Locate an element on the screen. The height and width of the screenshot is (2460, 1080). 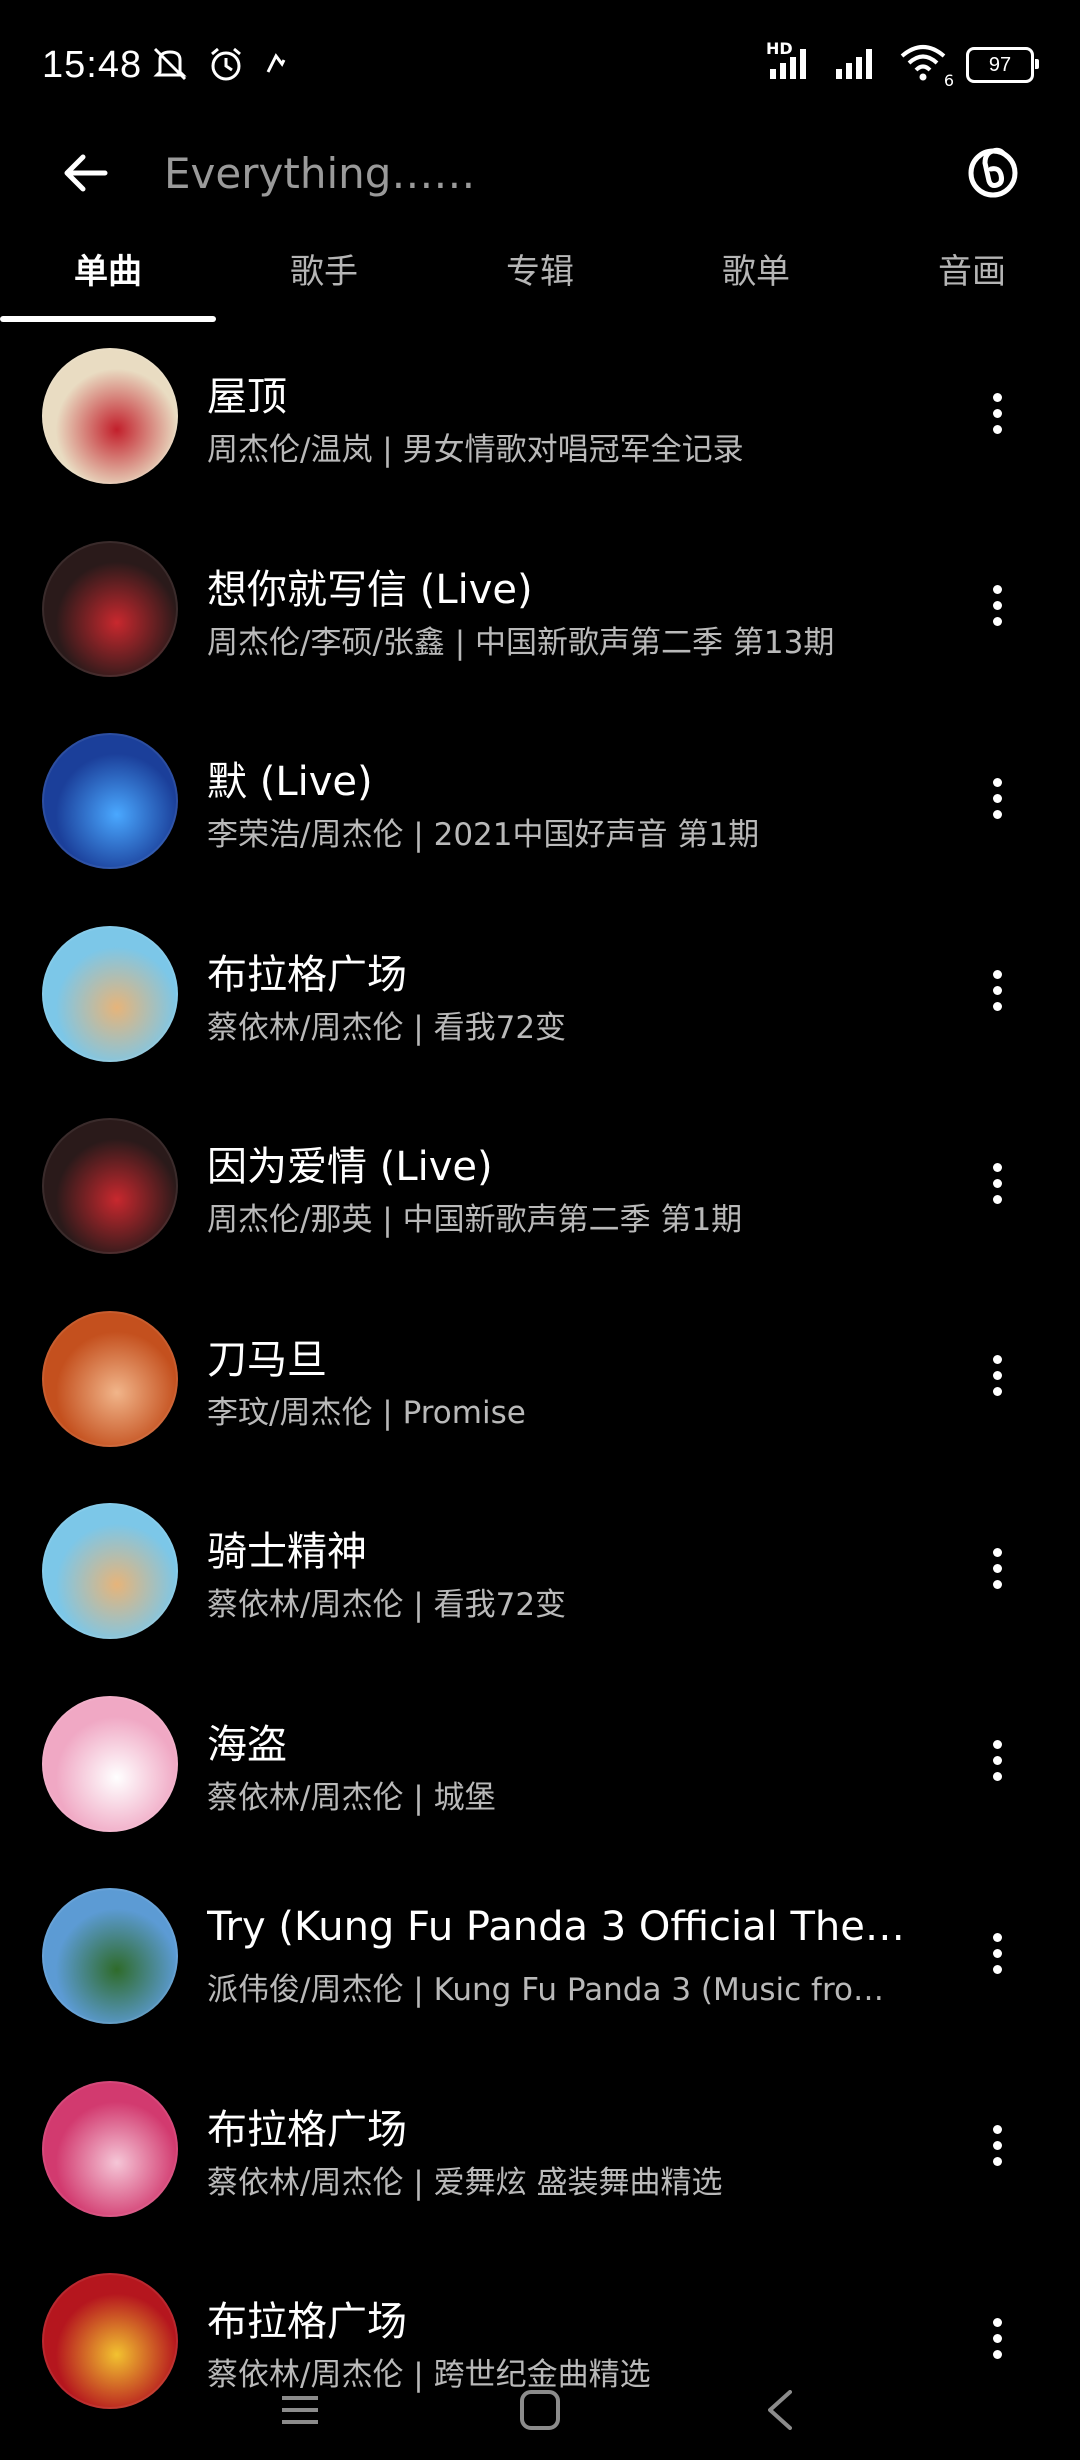
song-subtitle: 李玟/周杰伦 | Promise is located at coordinates (366, 1412).